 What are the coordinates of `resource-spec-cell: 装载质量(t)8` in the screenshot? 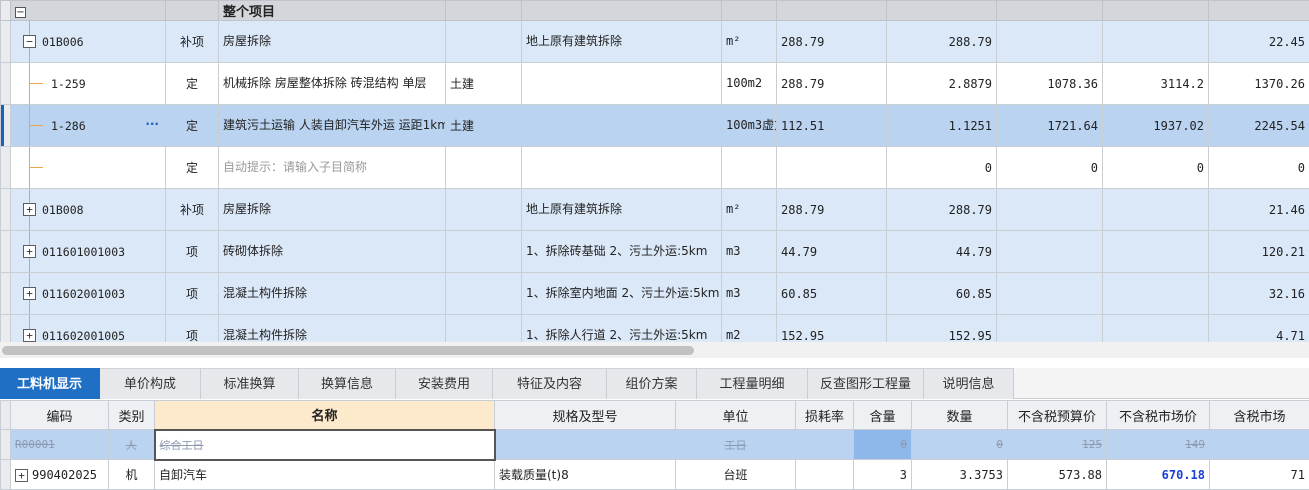 It's located at (585, 474).